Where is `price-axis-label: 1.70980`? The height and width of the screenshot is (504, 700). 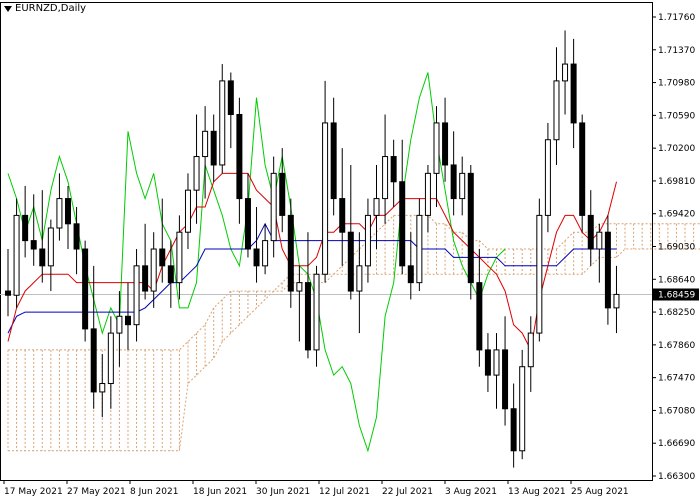 price-axis-label: 1.70980 is located at coordinates (676, 84).